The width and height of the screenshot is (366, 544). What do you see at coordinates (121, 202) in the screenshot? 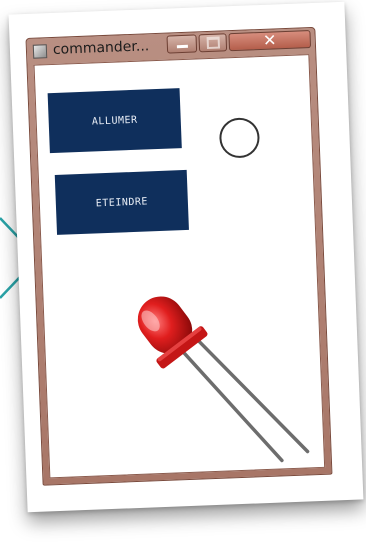
I see `turn-off-button: ETEINDRE` at bounding box center [121, 202].